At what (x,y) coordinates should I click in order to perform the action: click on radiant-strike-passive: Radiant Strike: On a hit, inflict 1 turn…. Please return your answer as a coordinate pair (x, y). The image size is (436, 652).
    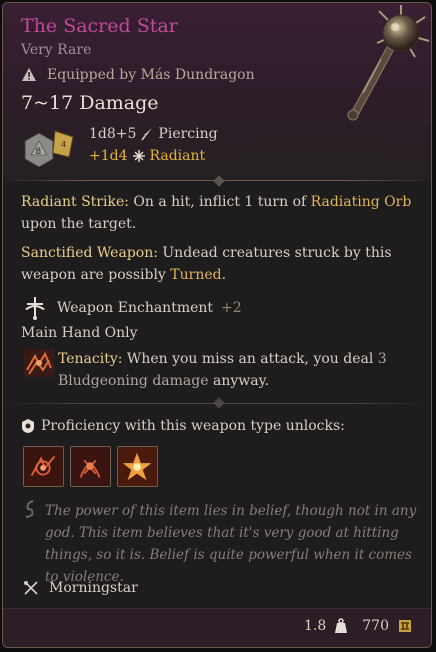
    Looking at the image, I should click on (218, 213).